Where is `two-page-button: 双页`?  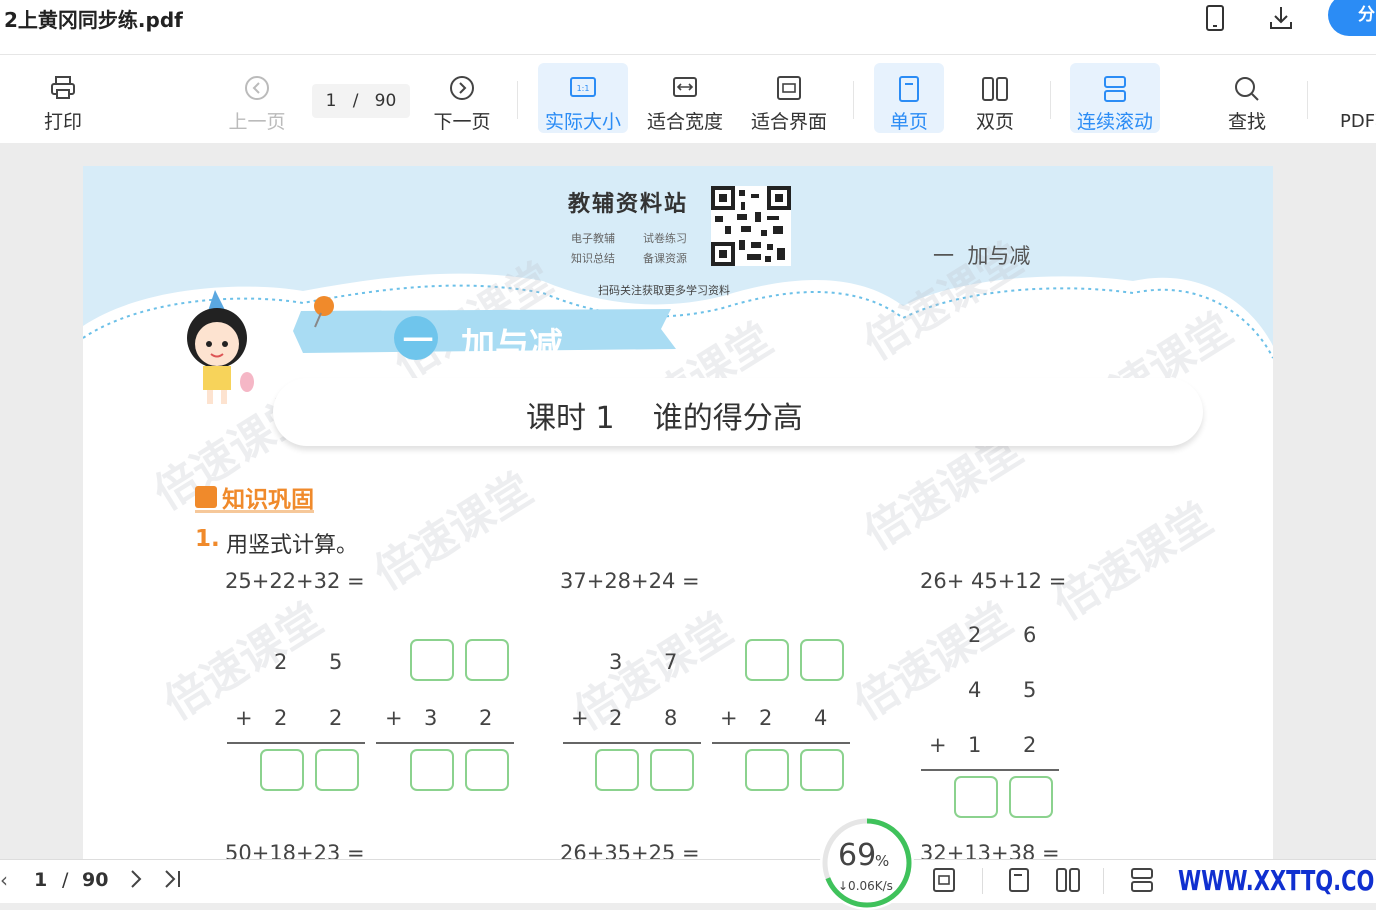 two-page-button: 双页 is located at coordinates (995, 98).